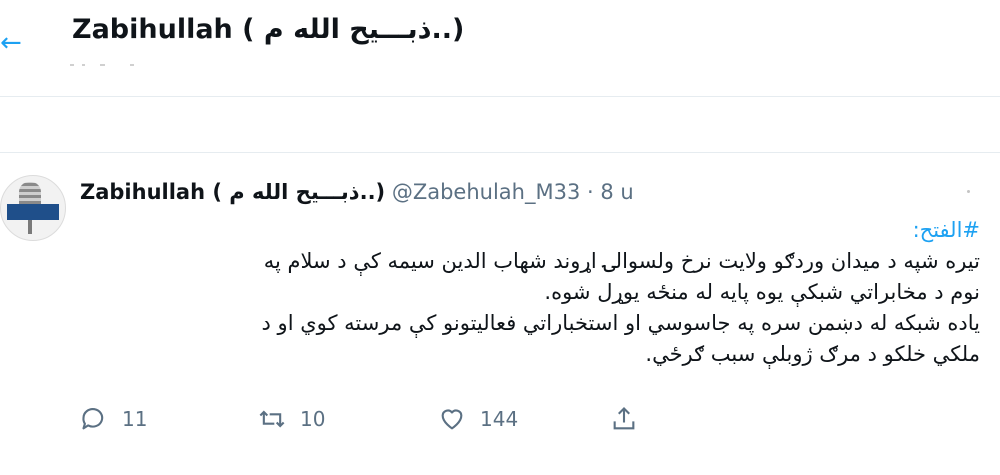  What do you see at coordinates (380, 425) in the screenshot?
I see `tweet-actions: 11 10 144` at bounding box center [380, 425].